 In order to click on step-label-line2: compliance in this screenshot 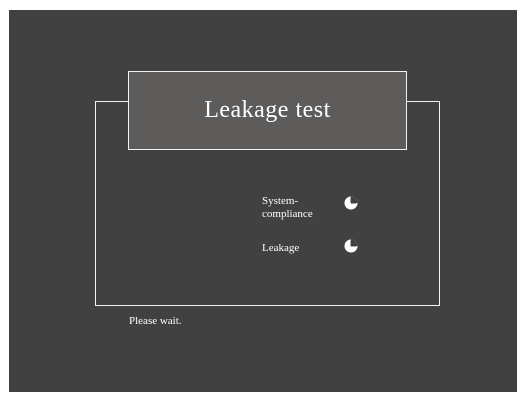, I will do `click(287, 214)`.